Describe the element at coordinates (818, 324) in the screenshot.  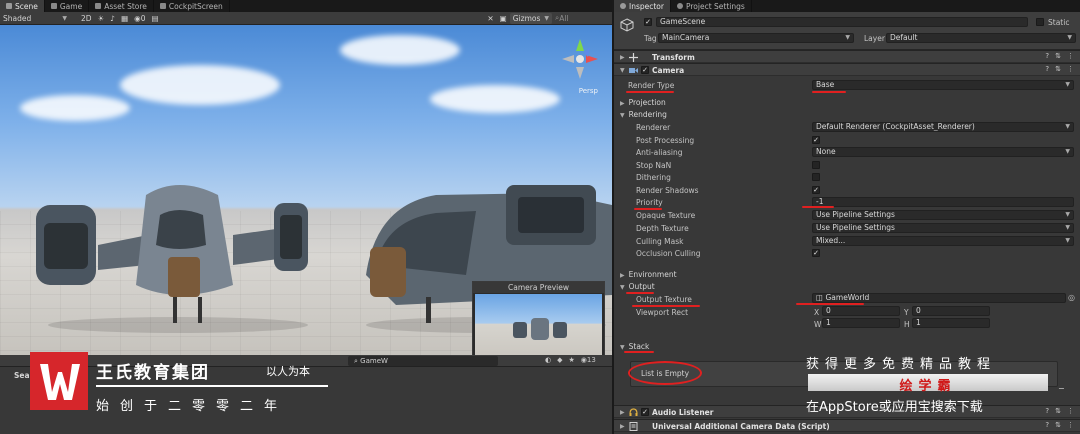
I see `viewport-w-label: W` at that location.